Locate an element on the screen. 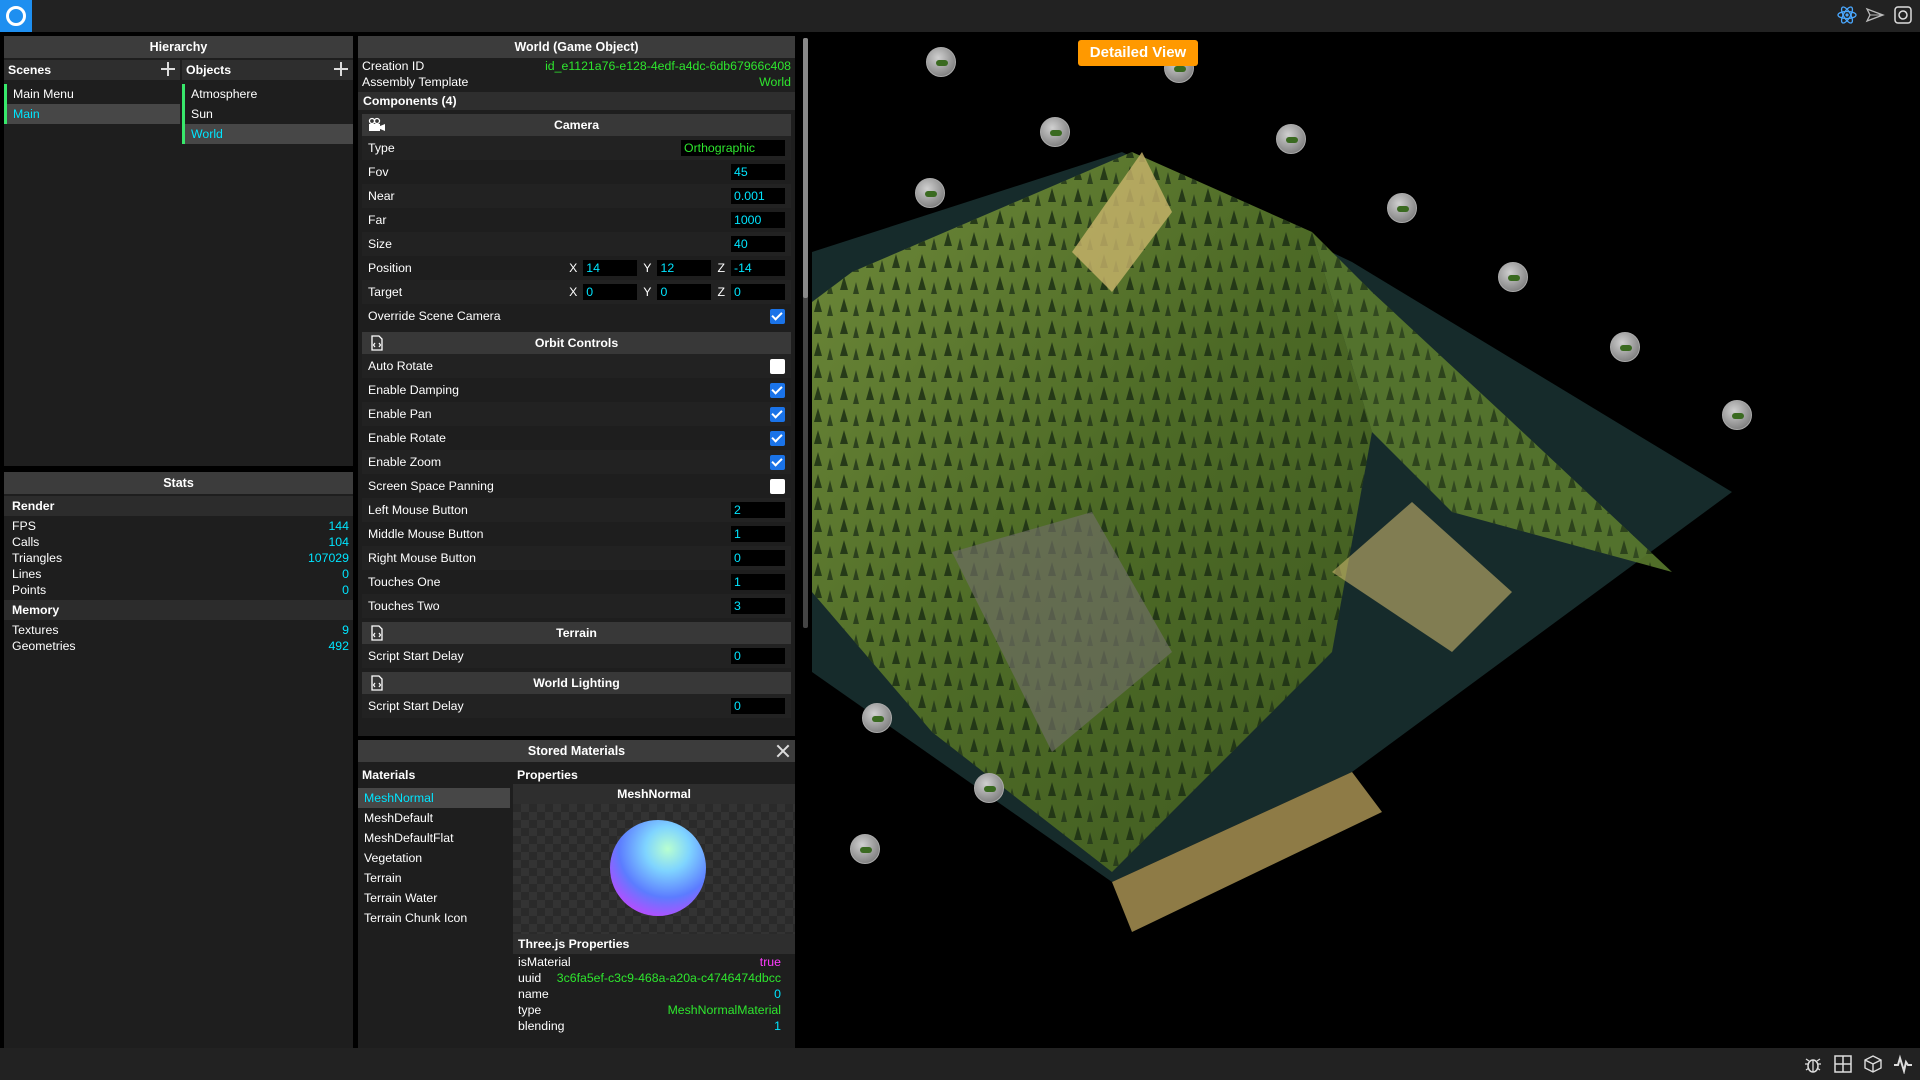  position-z-input: -14 is located at coordinates (758, 268).